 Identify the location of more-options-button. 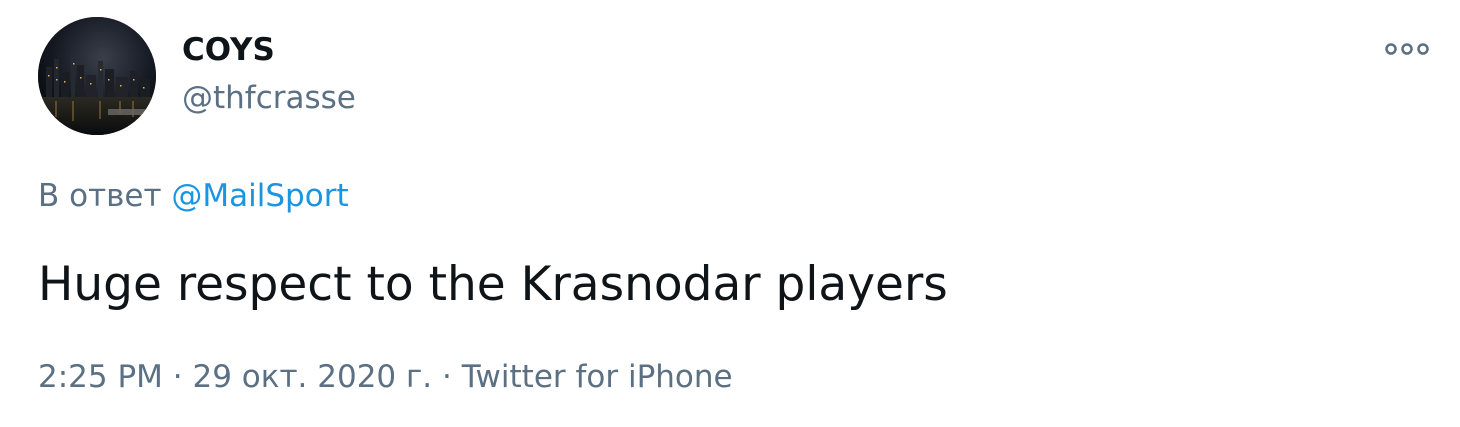
(1407, 49).